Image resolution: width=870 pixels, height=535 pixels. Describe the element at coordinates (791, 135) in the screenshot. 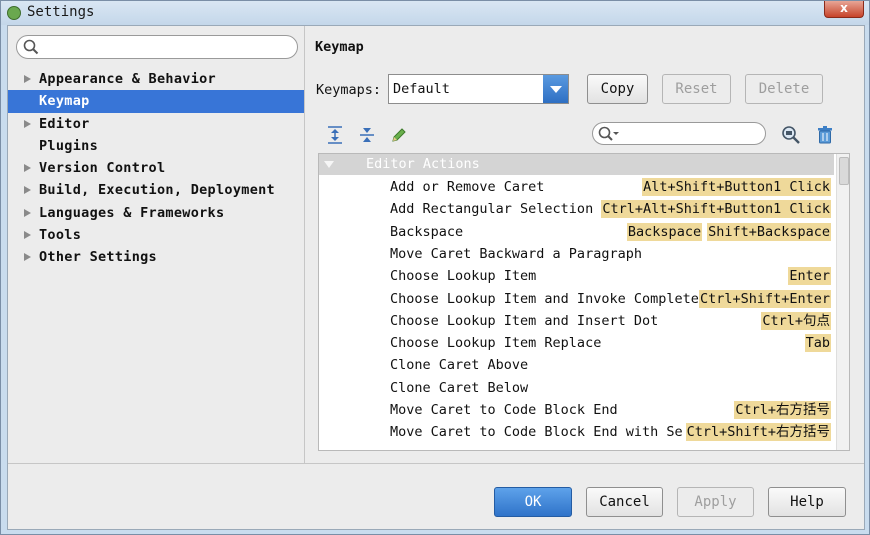

I see `find-shortcut-icon` at that location.